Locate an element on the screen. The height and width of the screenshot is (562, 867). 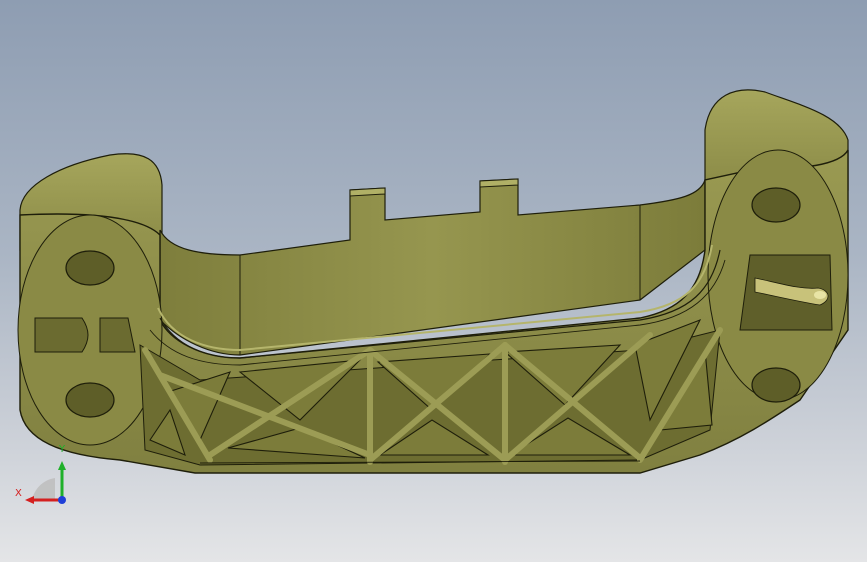
y-axis-label: Y is located at coordinates (62, 449).